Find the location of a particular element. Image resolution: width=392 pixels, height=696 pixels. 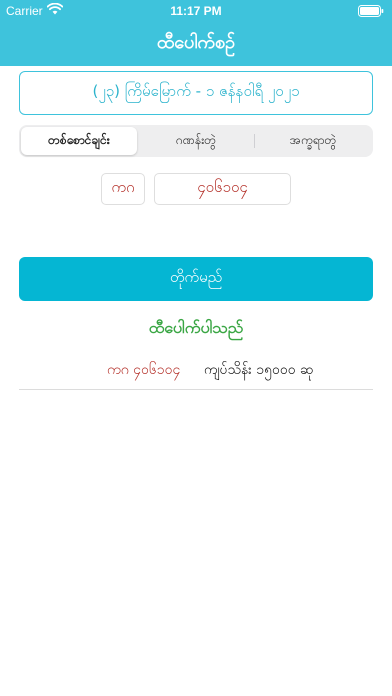

segment-single-ticket-label: တစ်စောင်ချင်း is located at coordinates (79, 140).